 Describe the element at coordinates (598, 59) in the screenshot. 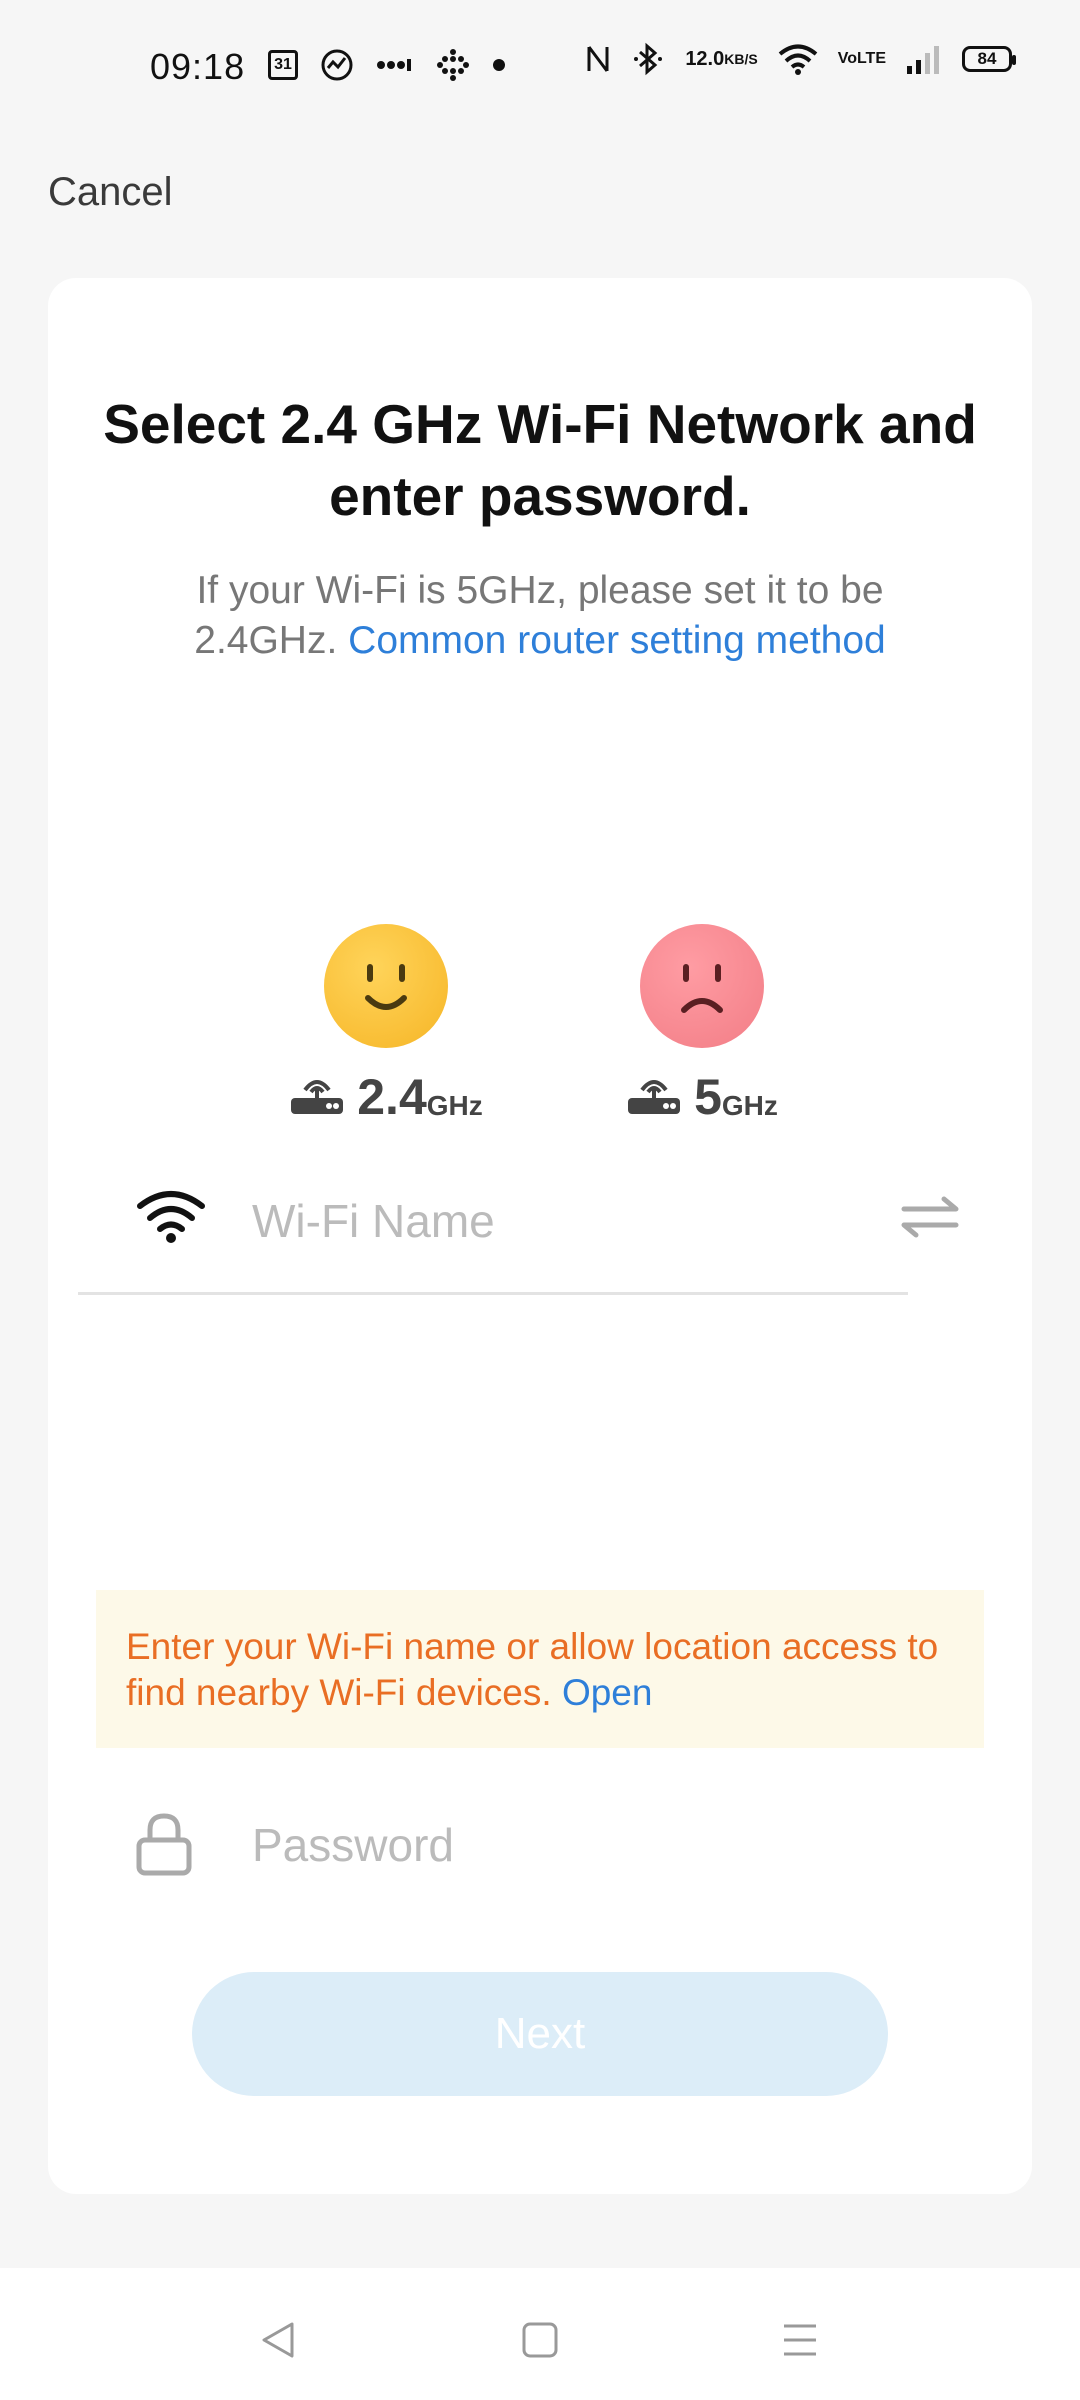

I see `nfc-icon` at that location.